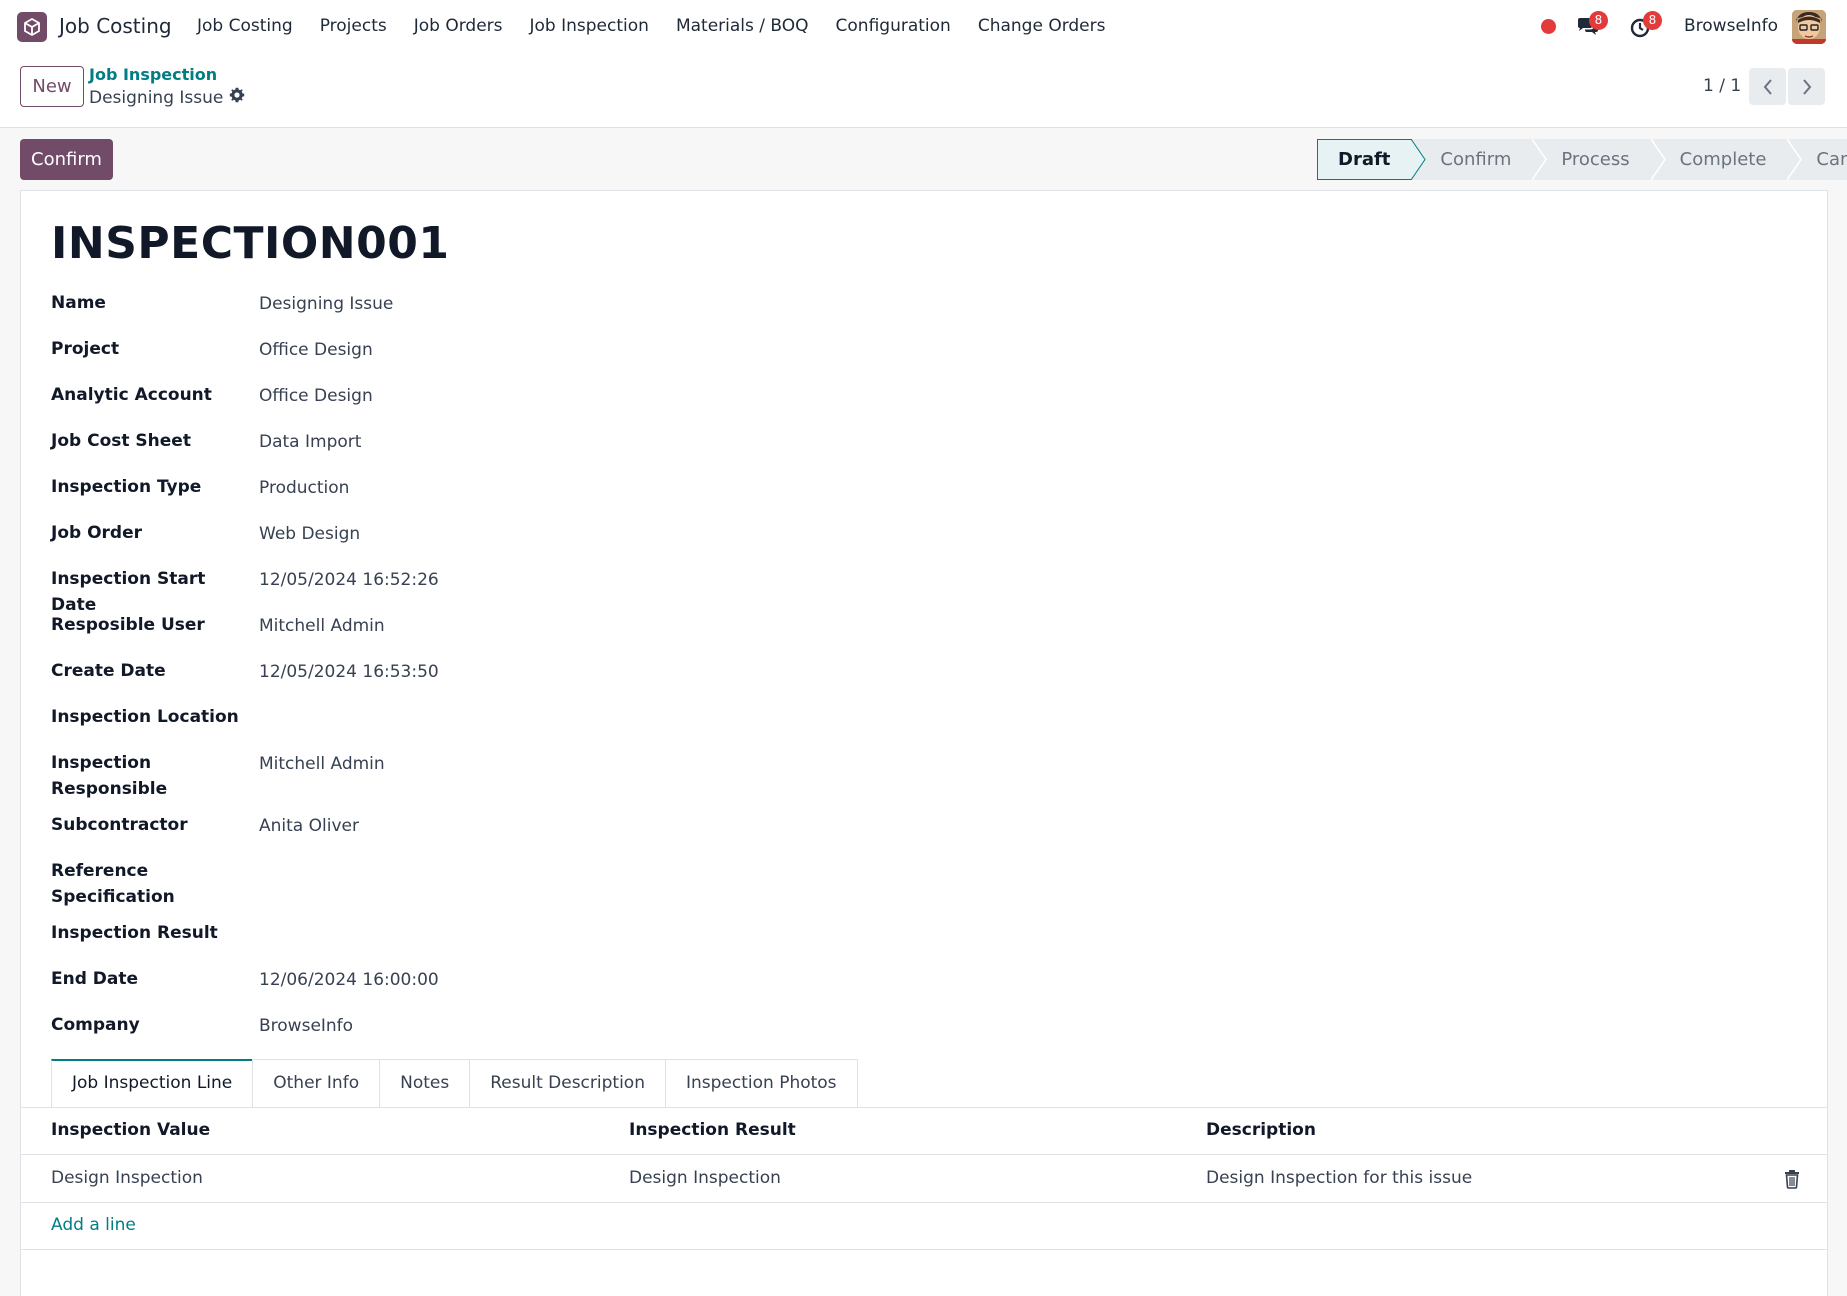  What do you see at coordinates (1722, 86) in the screenshot?
I see `pager-value: 1 / 1` at bounding box center [1722, 86].